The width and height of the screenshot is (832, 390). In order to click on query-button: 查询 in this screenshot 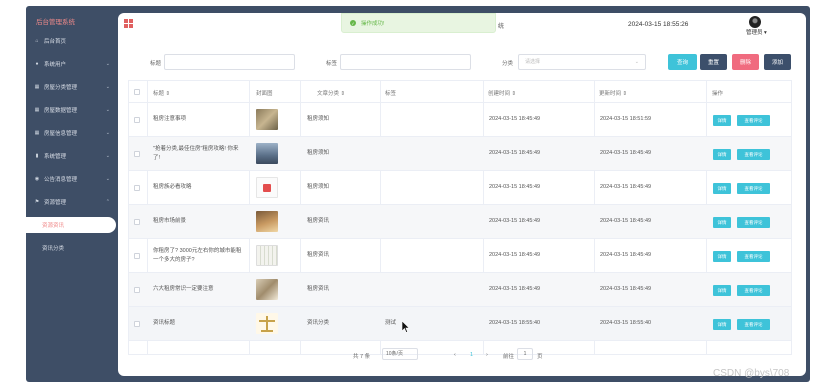, I will do `click(682, 62)`.